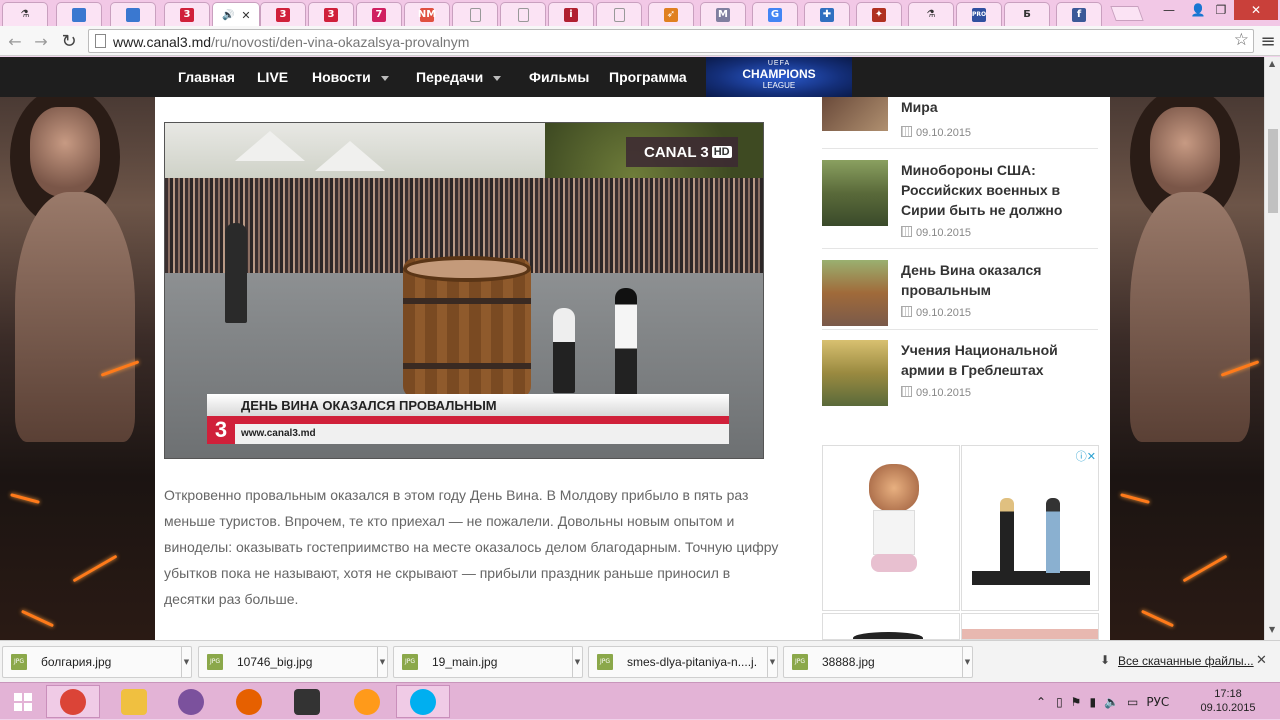  What do you see at coordinates (1127, 13) in the screenshot?
I see `new-tab-button` at bounding box center [1127, 13].